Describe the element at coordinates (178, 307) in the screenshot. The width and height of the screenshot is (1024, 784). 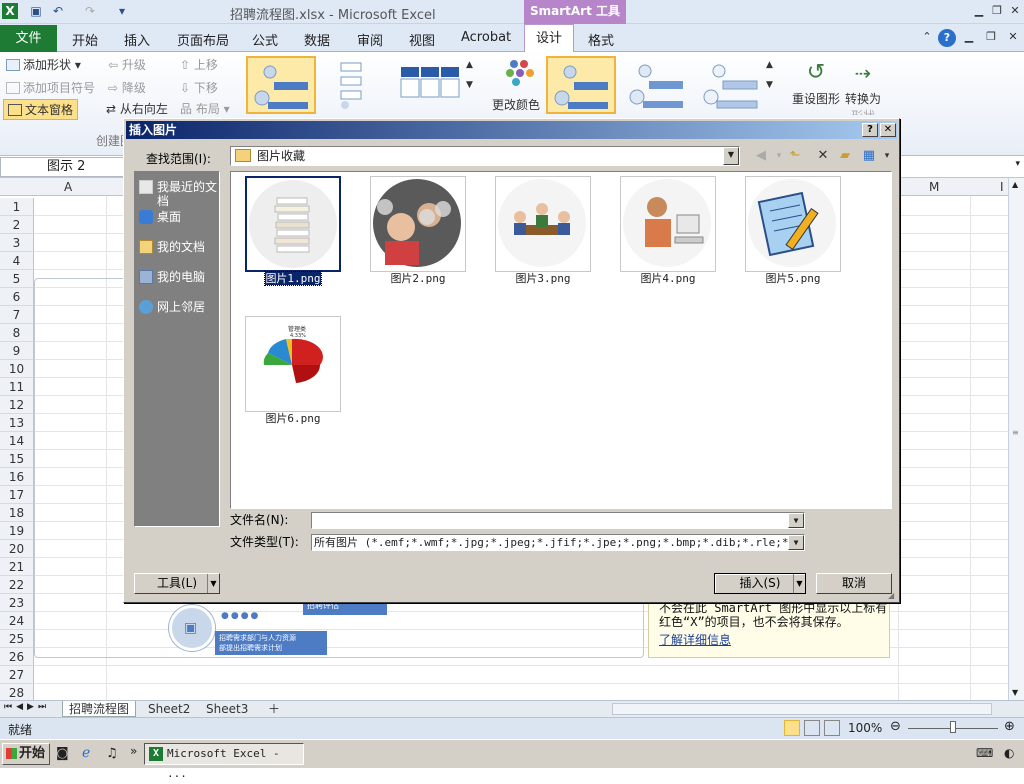
I see `place-network: 网上邻居` at that location.